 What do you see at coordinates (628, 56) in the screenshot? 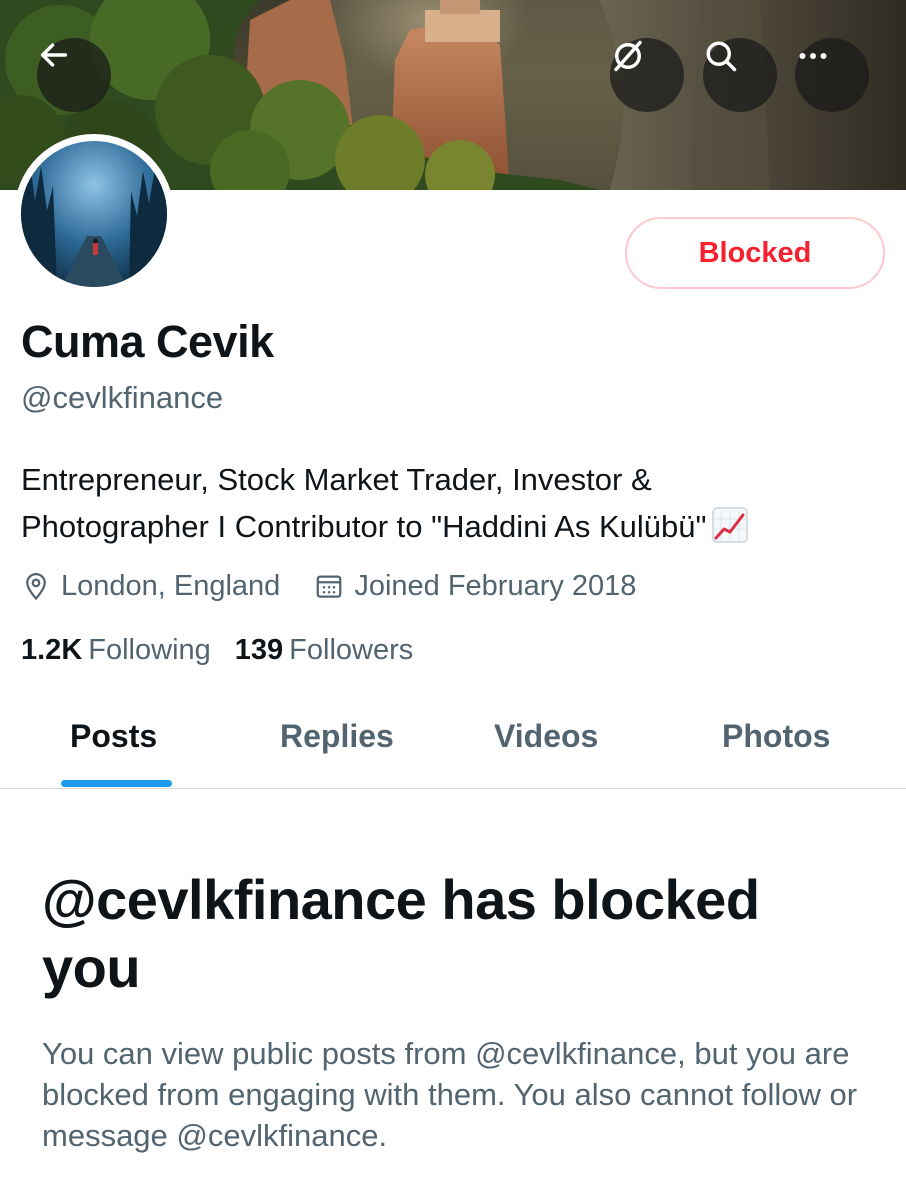
I see `grok-icon` at bounding box center [628, 56].